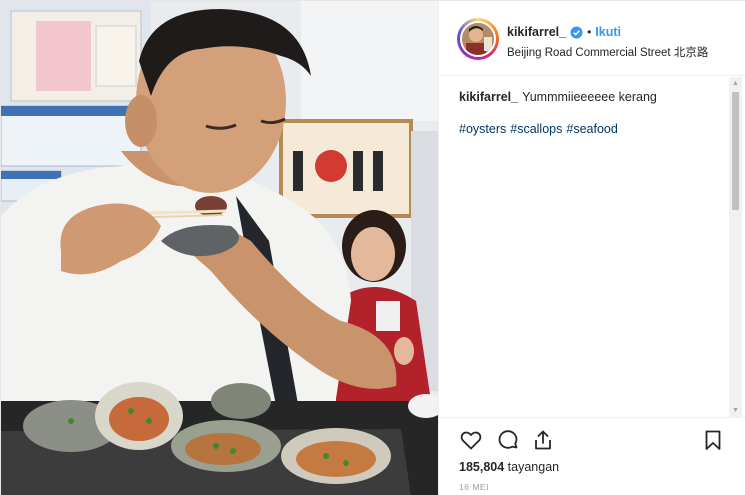  Describe the element at coordinates (608, 32) in the screenshot. I see `follow-button: Ikuti` at that location.